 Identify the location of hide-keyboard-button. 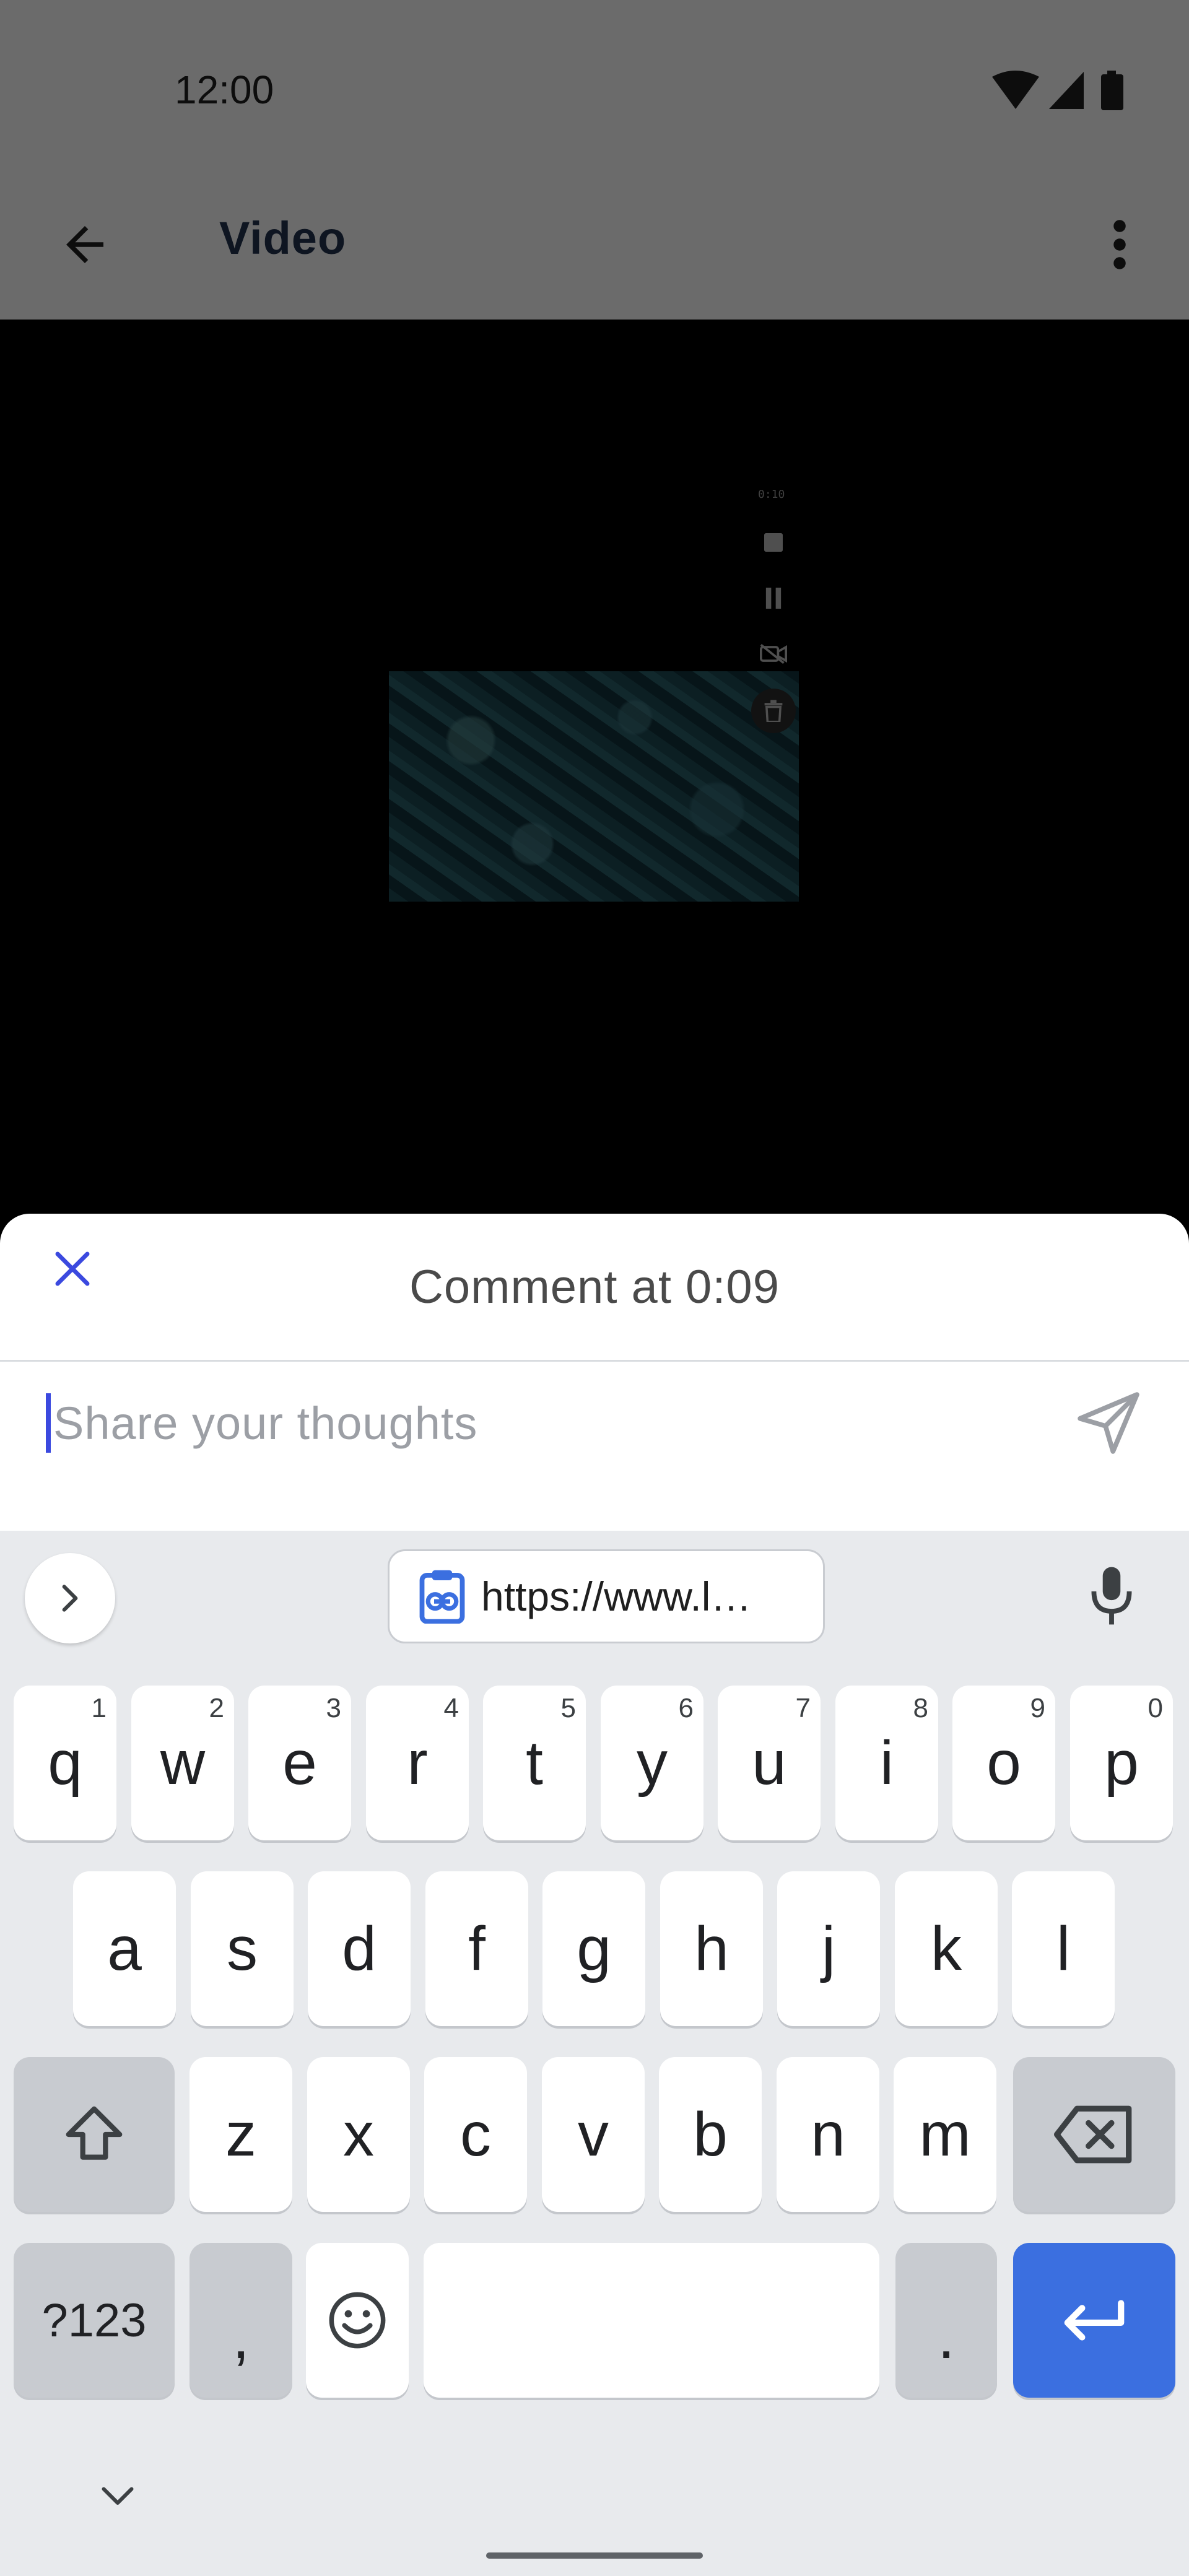
(118, 2497).